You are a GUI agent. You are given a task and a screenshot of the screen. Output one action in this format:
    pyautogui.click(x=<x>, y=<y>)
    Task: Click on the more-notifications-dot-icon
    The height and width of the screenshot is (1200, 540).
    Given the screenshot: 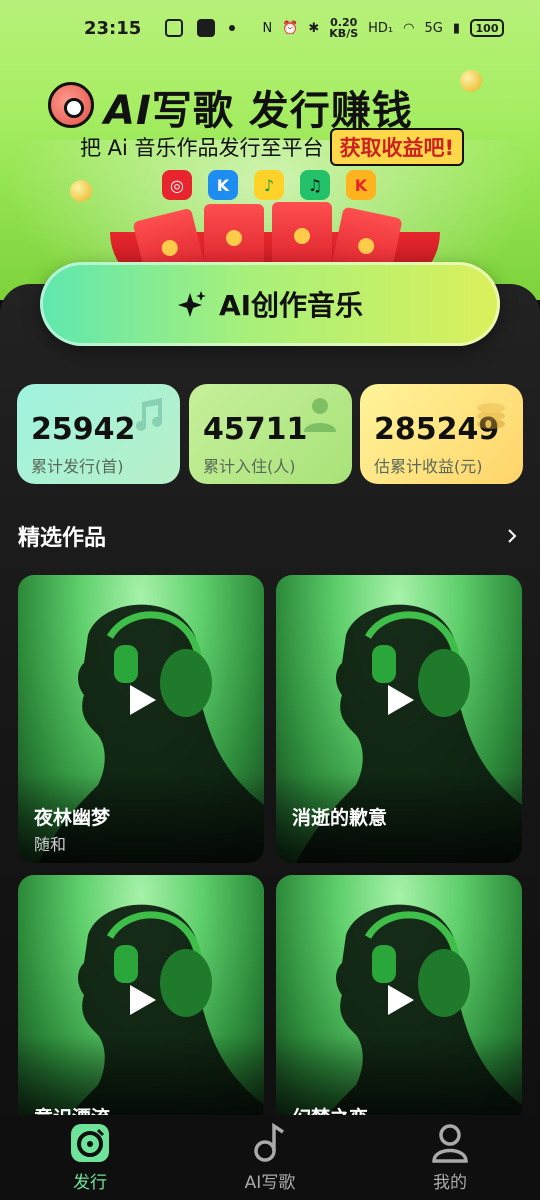 What is the action you would take?
    pyautogui.click(x=232, y=28)
    